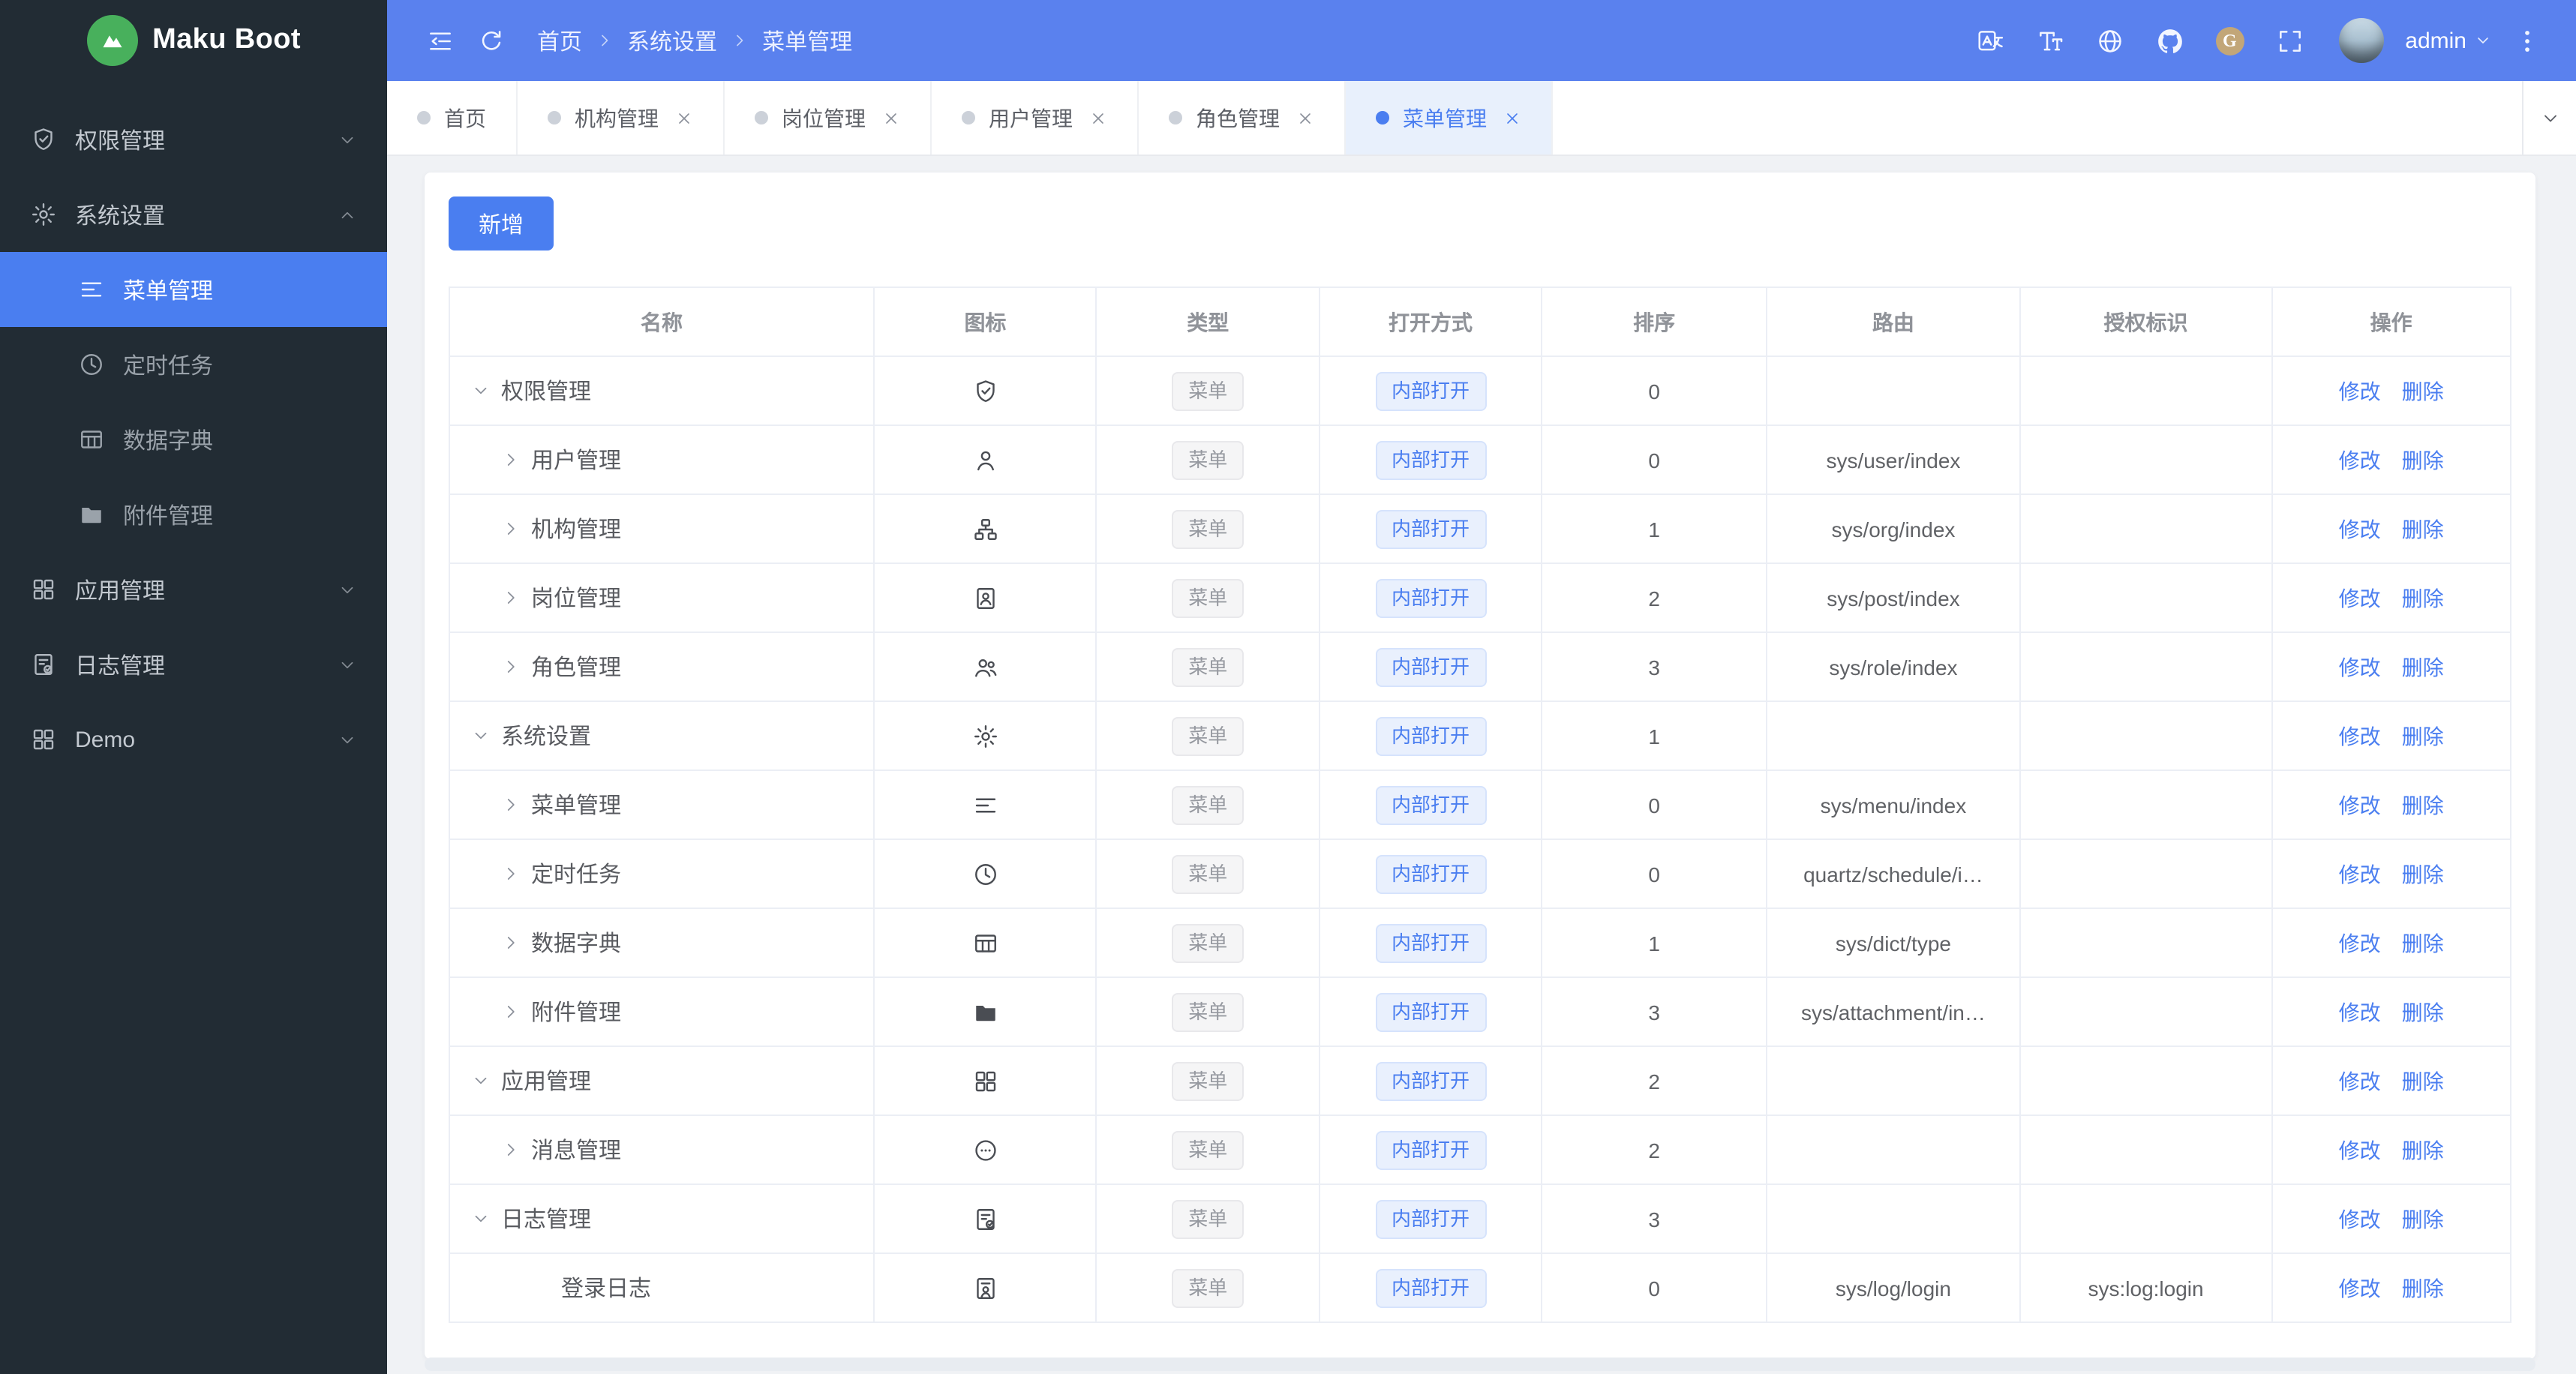  Describe the element at coordinates (1480, 1364) in the screenshot. I see `horizontal-scrollbar` at that location.